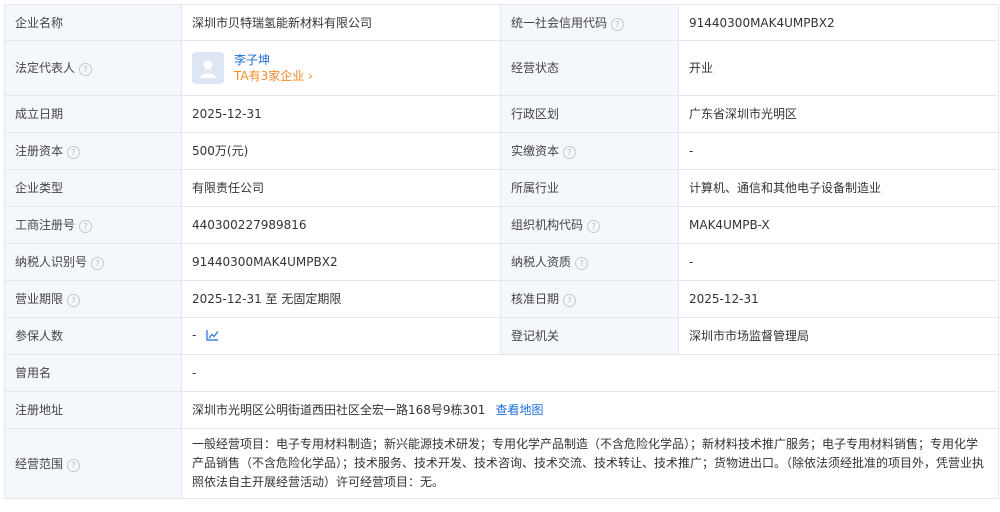 Image resolution: width=1000 pixels, height=512 pixels. Describe the element at coordinates (341, 151) in the screenshot. I see `registered-capital-value: 500万(元)` at that location.